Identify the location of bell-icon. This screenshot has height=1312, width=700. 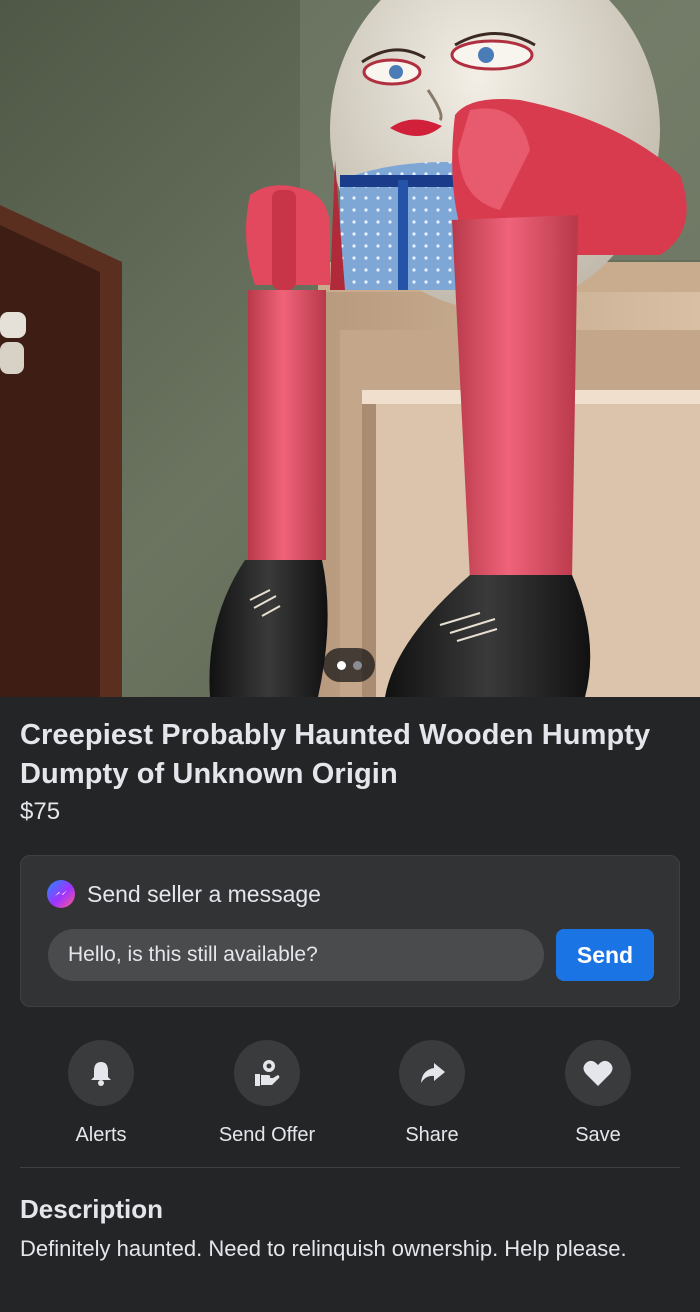
(101, 1074).